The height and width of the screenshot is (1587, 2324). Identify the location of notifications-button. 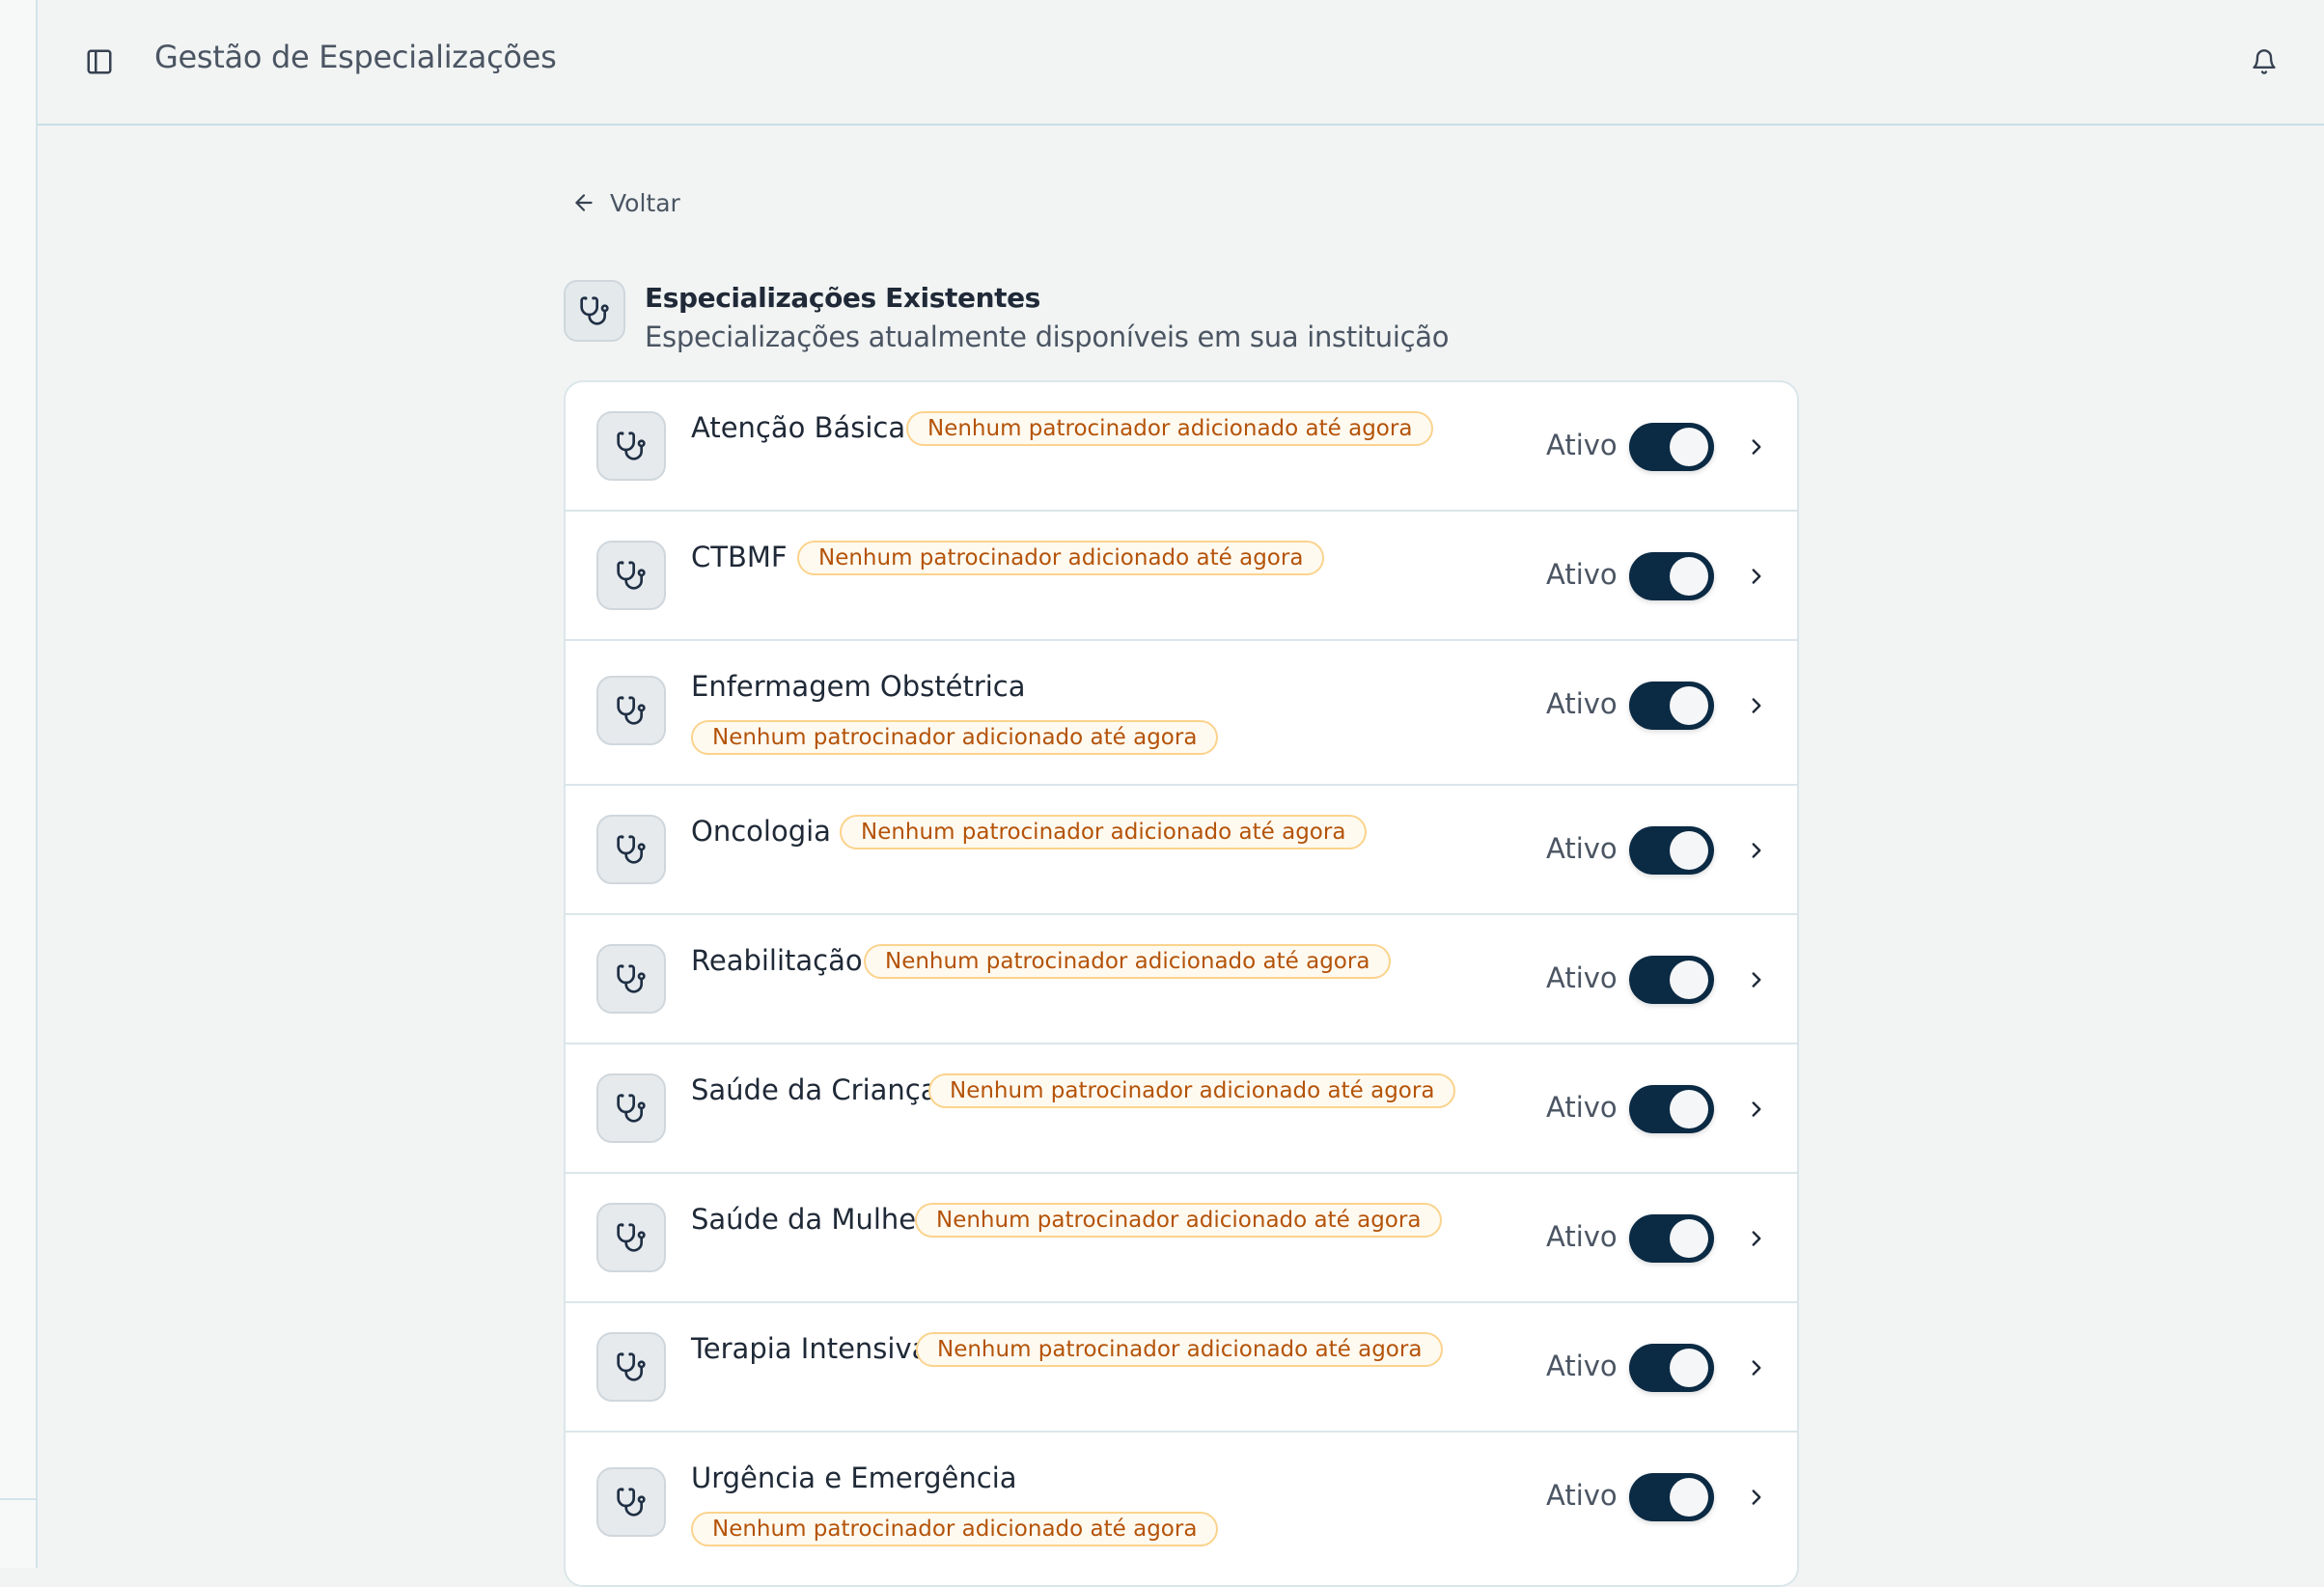
(2264, 61).